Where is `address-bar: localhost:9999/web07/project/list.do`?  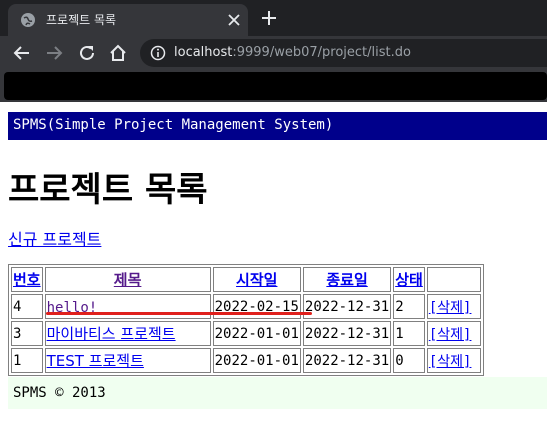 address-bar: localhost:9999/web07/project/list.do is located at coordinates (343, 53).